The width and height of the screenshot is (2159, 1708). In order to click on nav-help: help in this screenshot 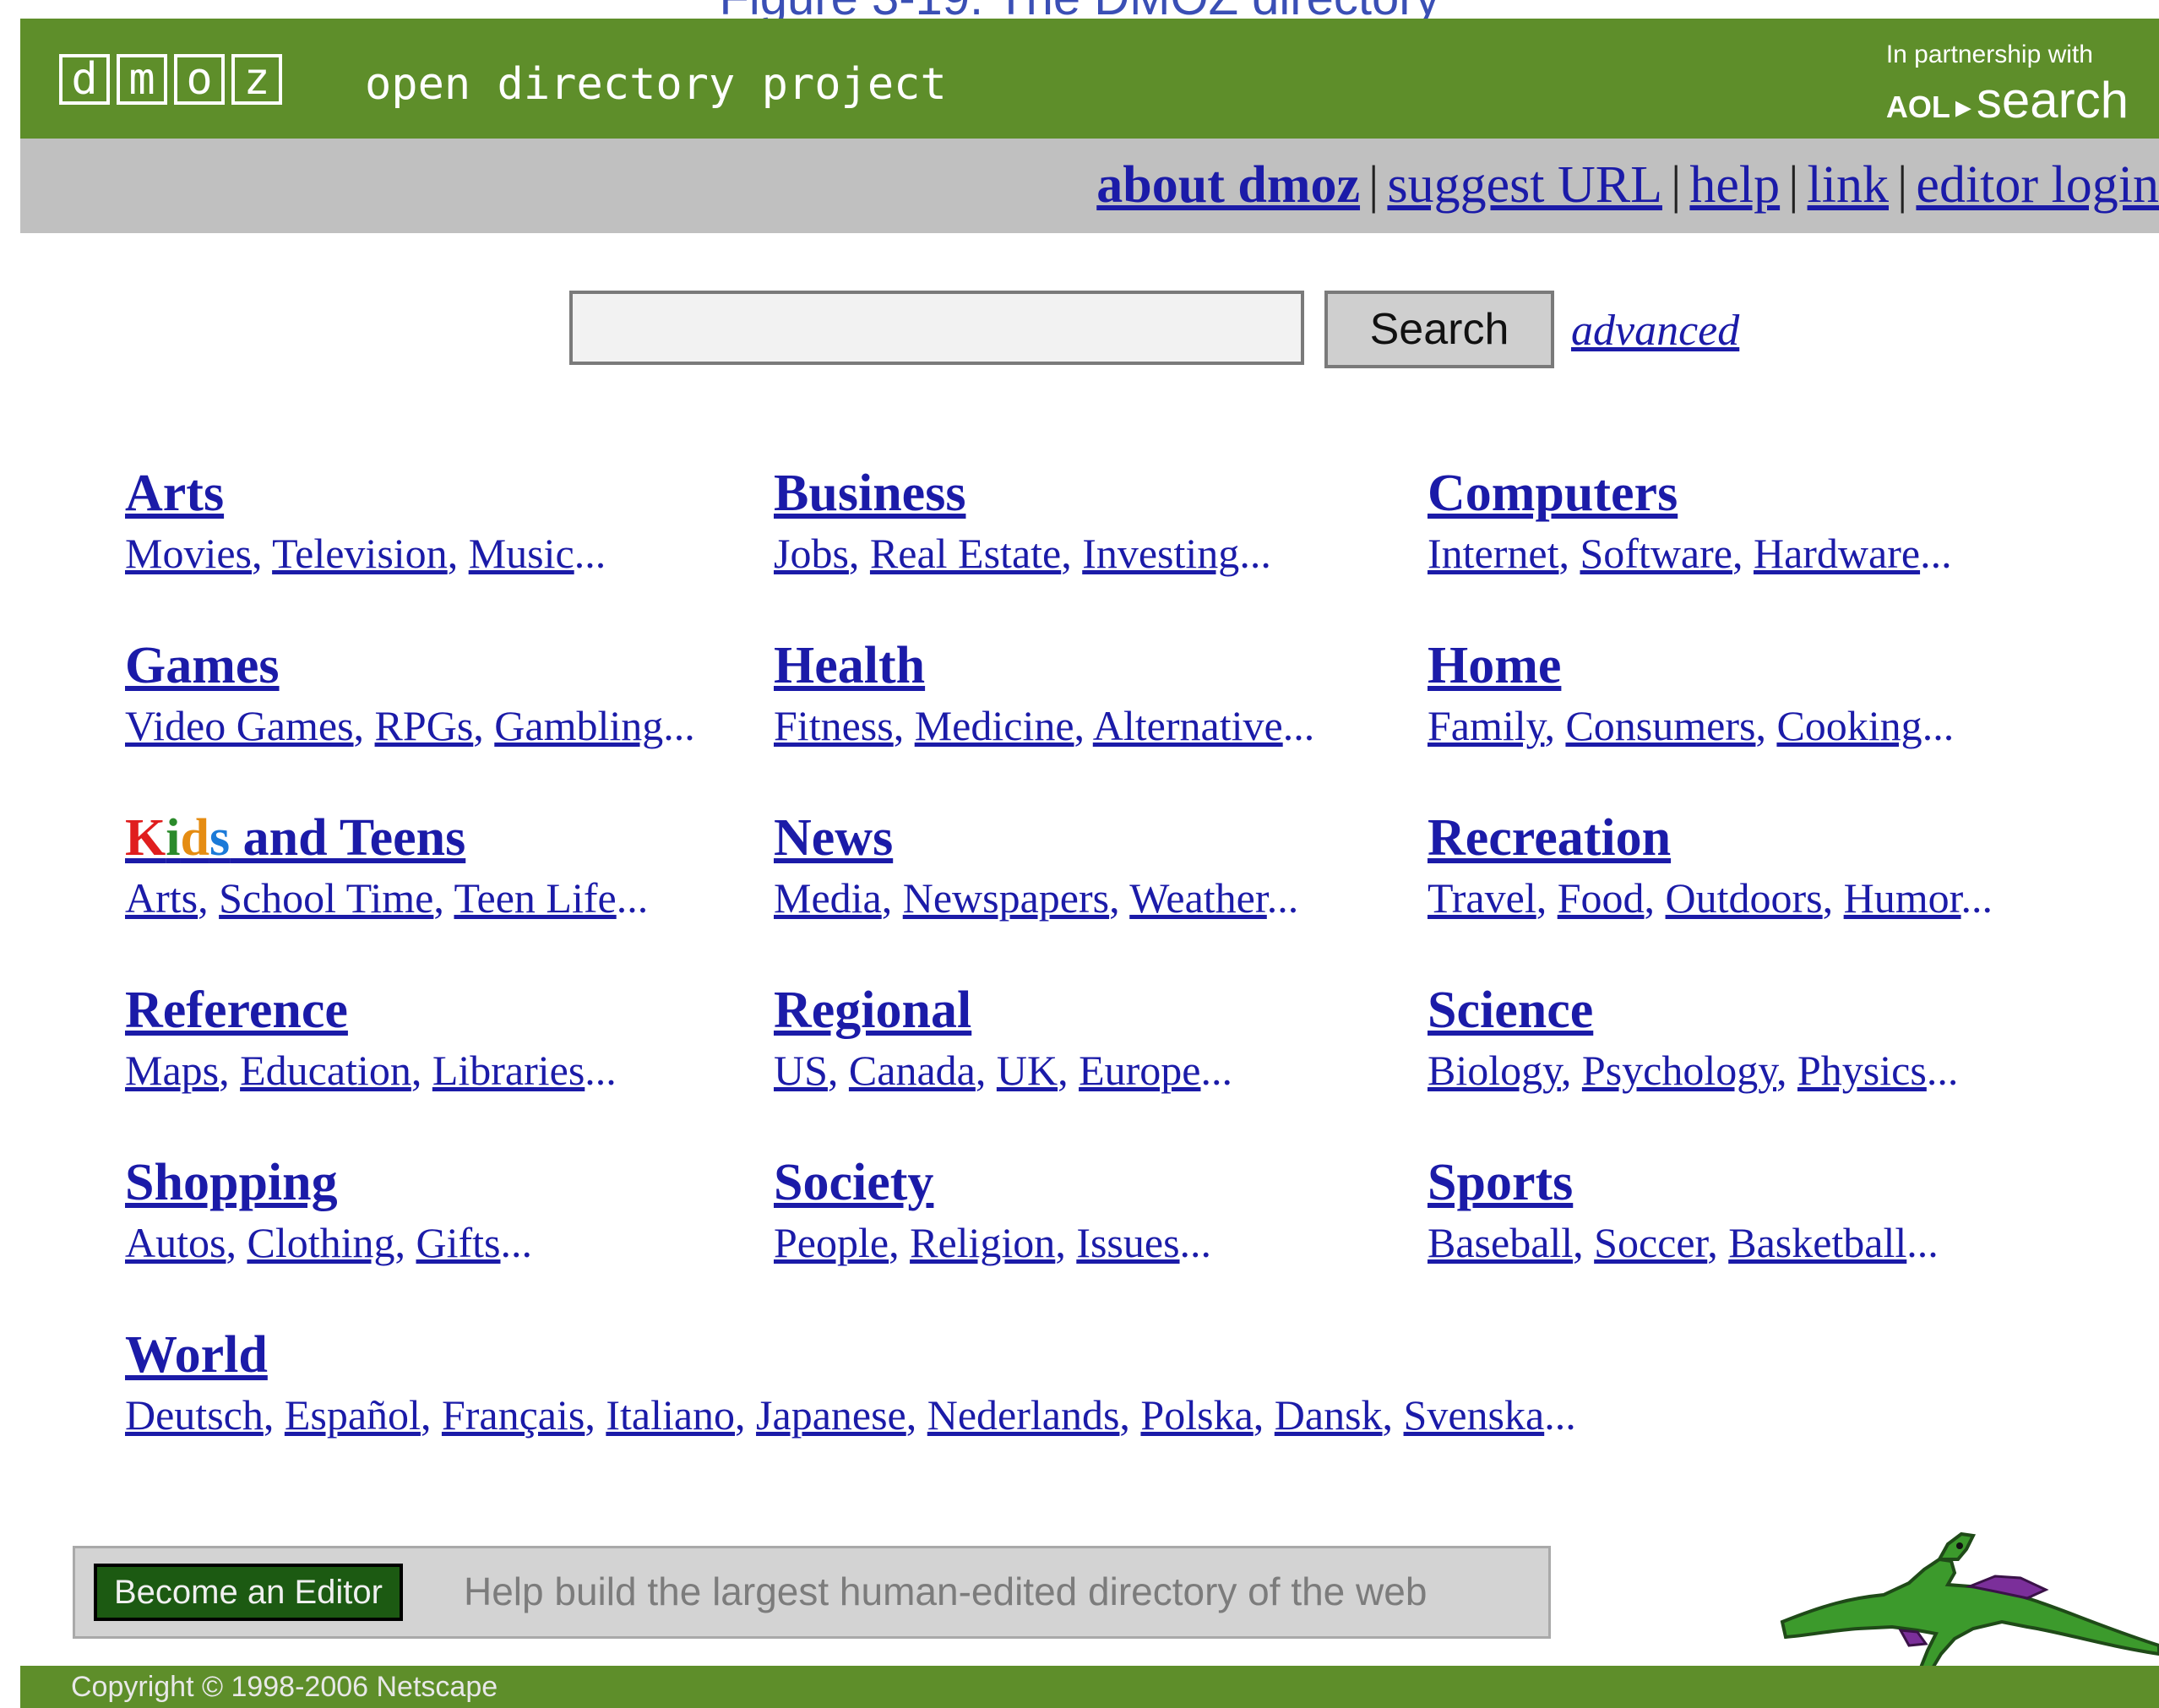, I will do `click(1734, 185)`.